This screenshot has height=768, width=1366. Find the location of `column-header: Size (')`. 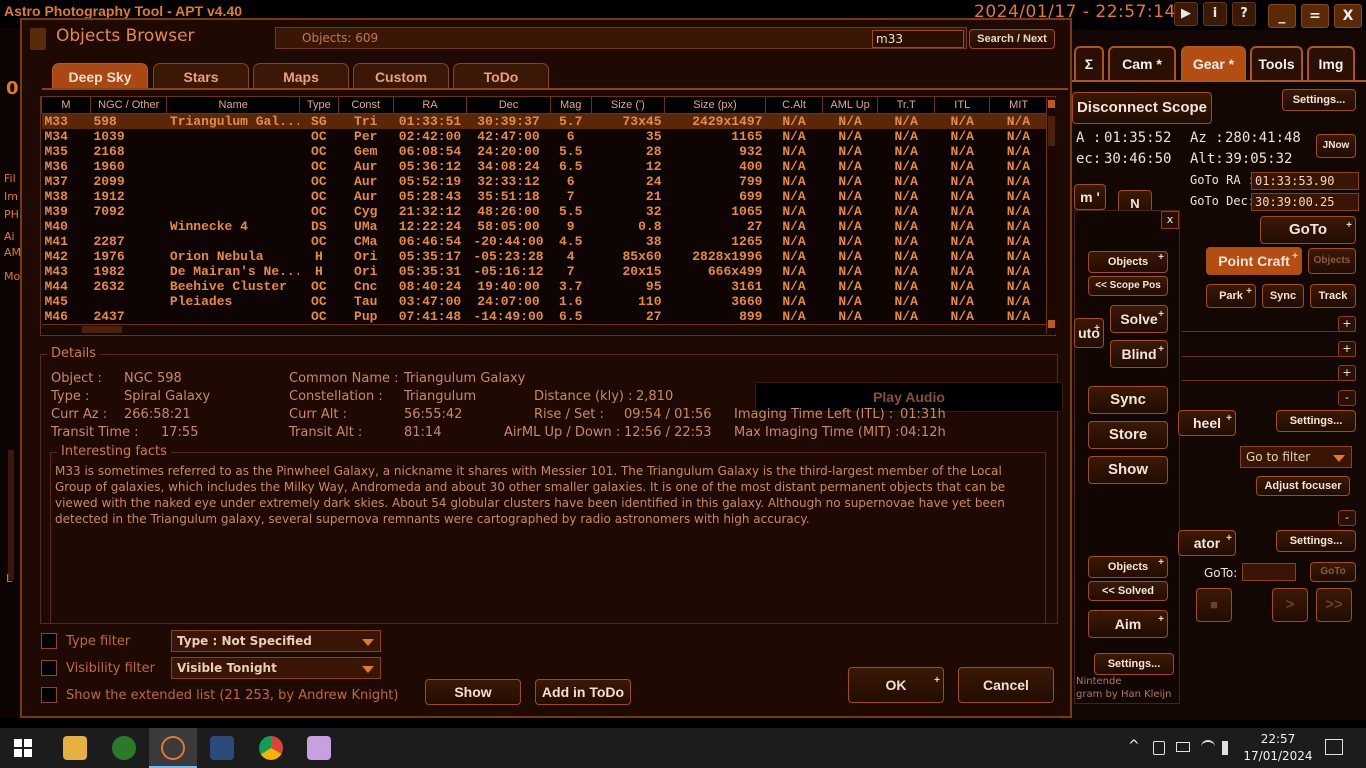

column-header: Size (') is located at coordinates (627, 105).